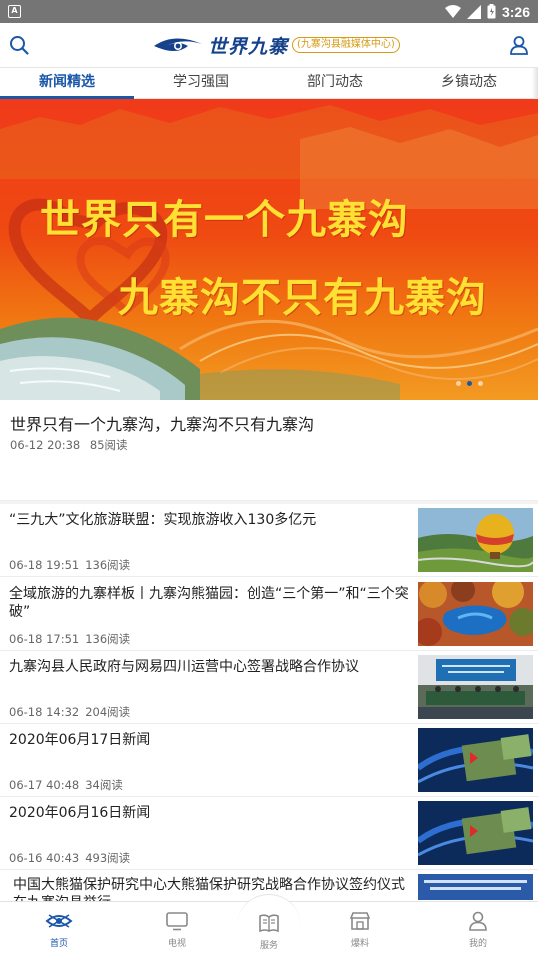  Describe the element at coordinates (302, 298) in the screenshot. I see `banner-headline-2: 九寨沟不只有九寨沟` at that location.